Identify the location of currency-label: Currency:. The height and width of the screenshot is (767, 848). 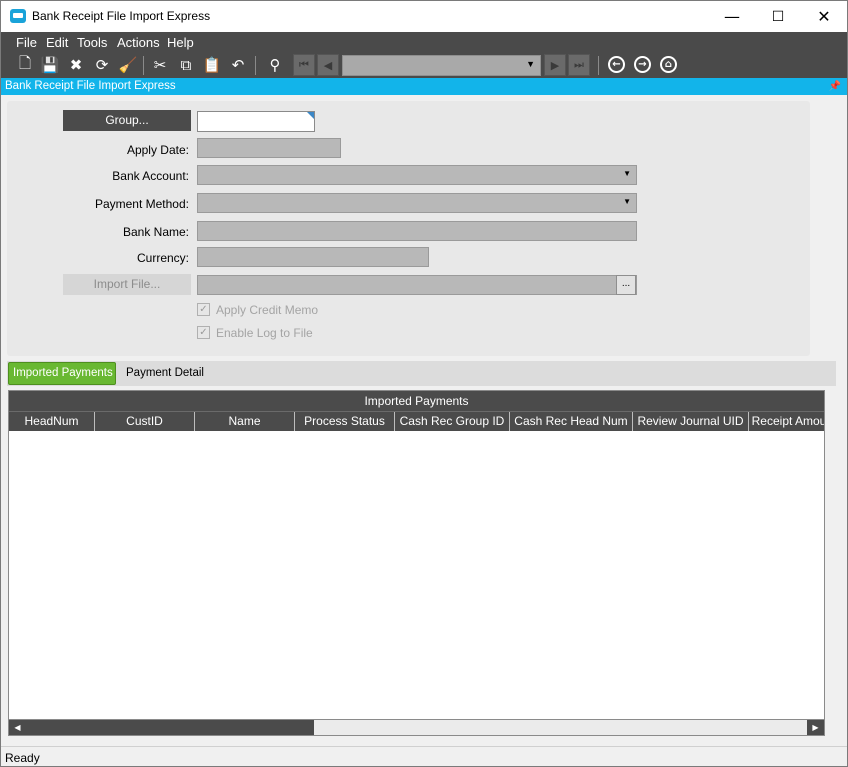
(162, 258).